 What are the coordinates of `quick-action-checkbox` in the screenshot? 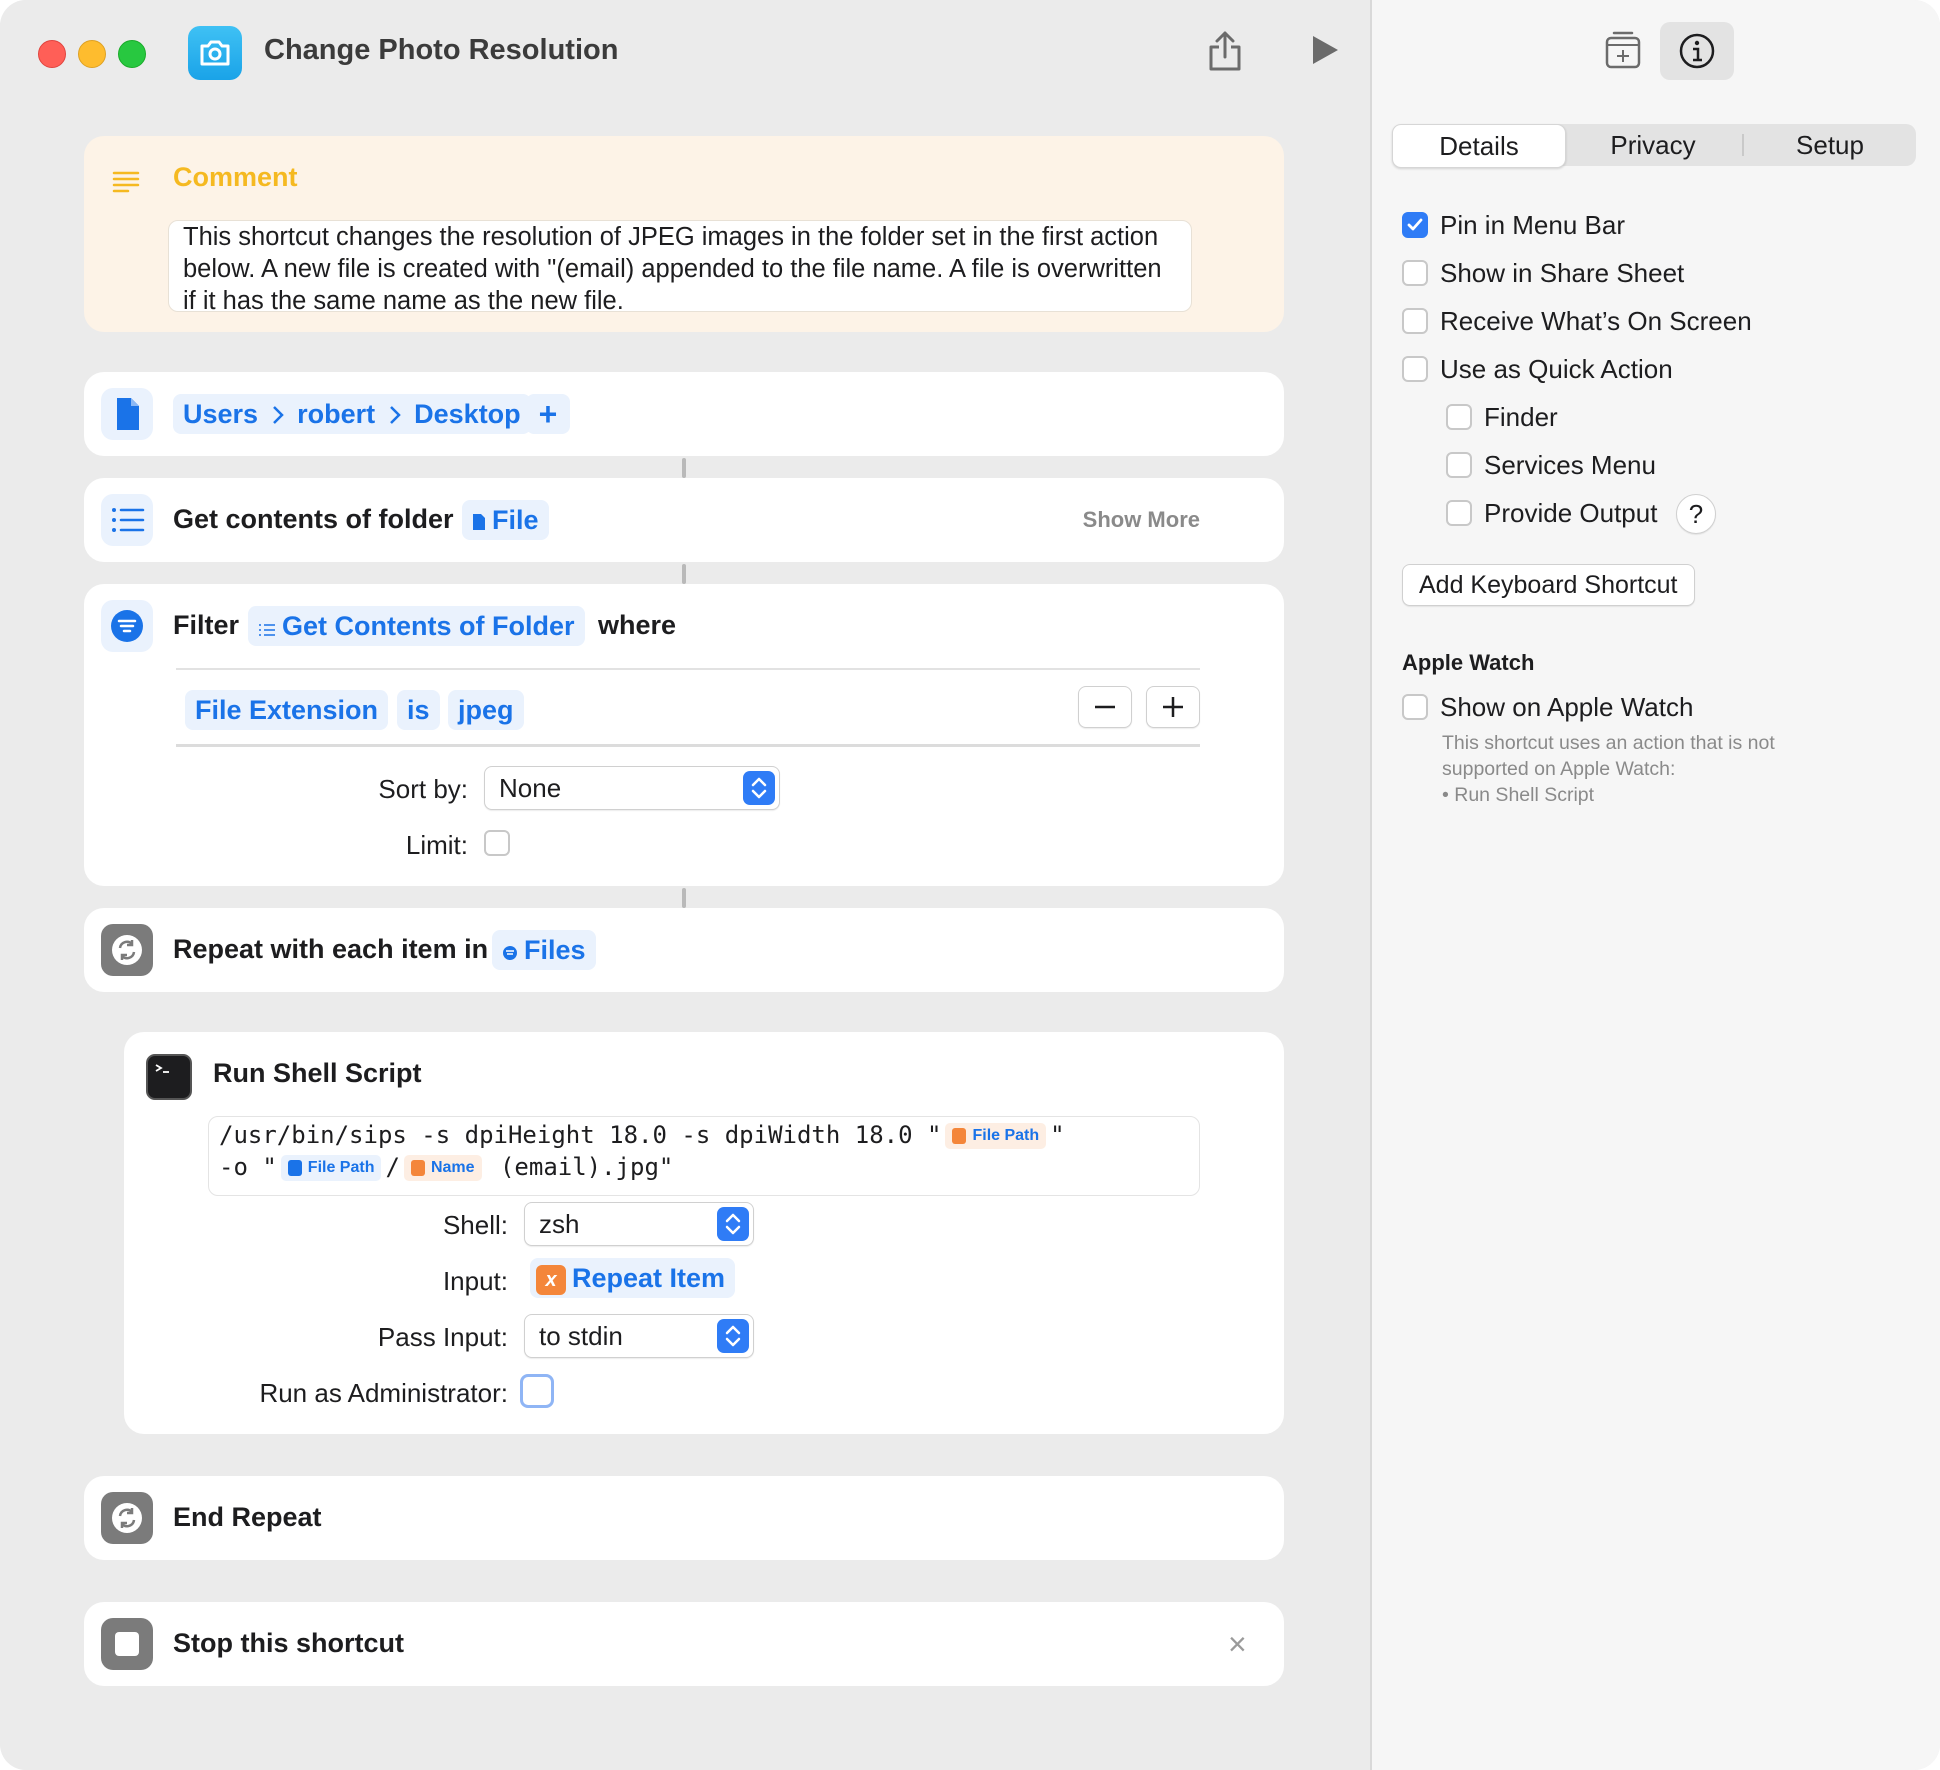 It's located at (1415, 369).